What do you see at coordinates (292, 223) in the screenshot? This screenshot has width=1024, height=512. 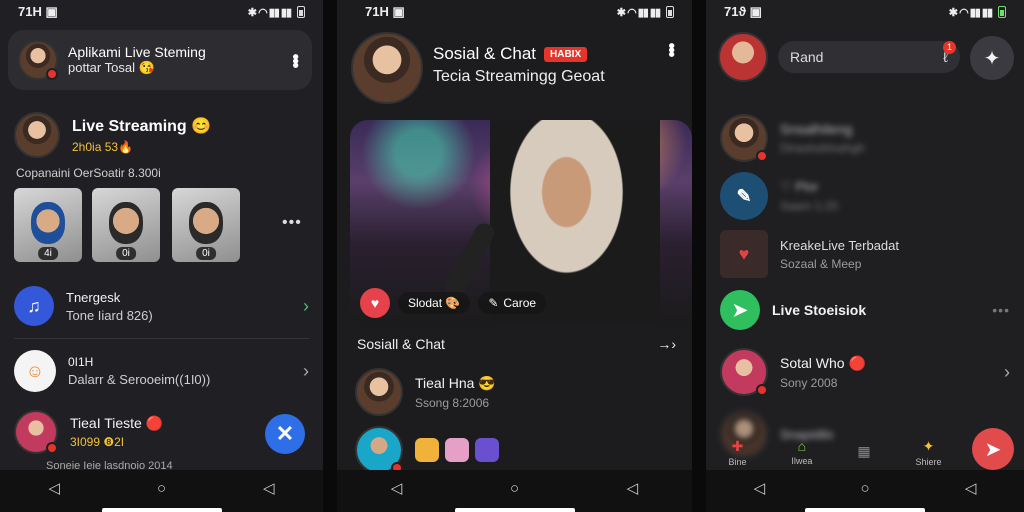 I see `more-thumbnails-icon: •••` at bounding box center [292, 223].